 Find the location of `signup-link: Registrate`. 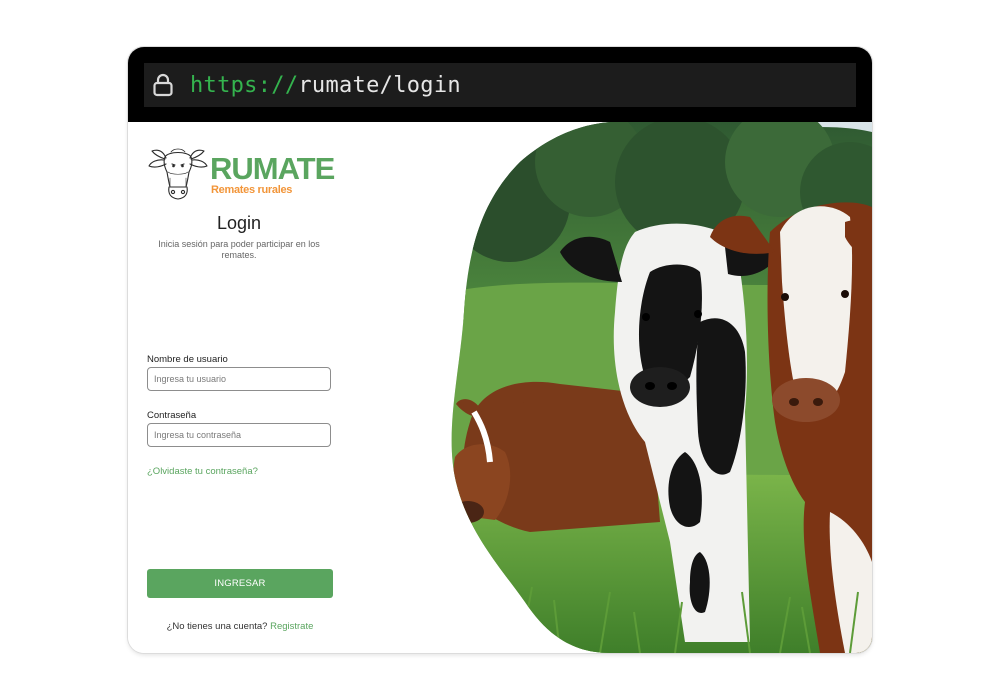

signup-link: Registrate is located at coordinates (291, 626).